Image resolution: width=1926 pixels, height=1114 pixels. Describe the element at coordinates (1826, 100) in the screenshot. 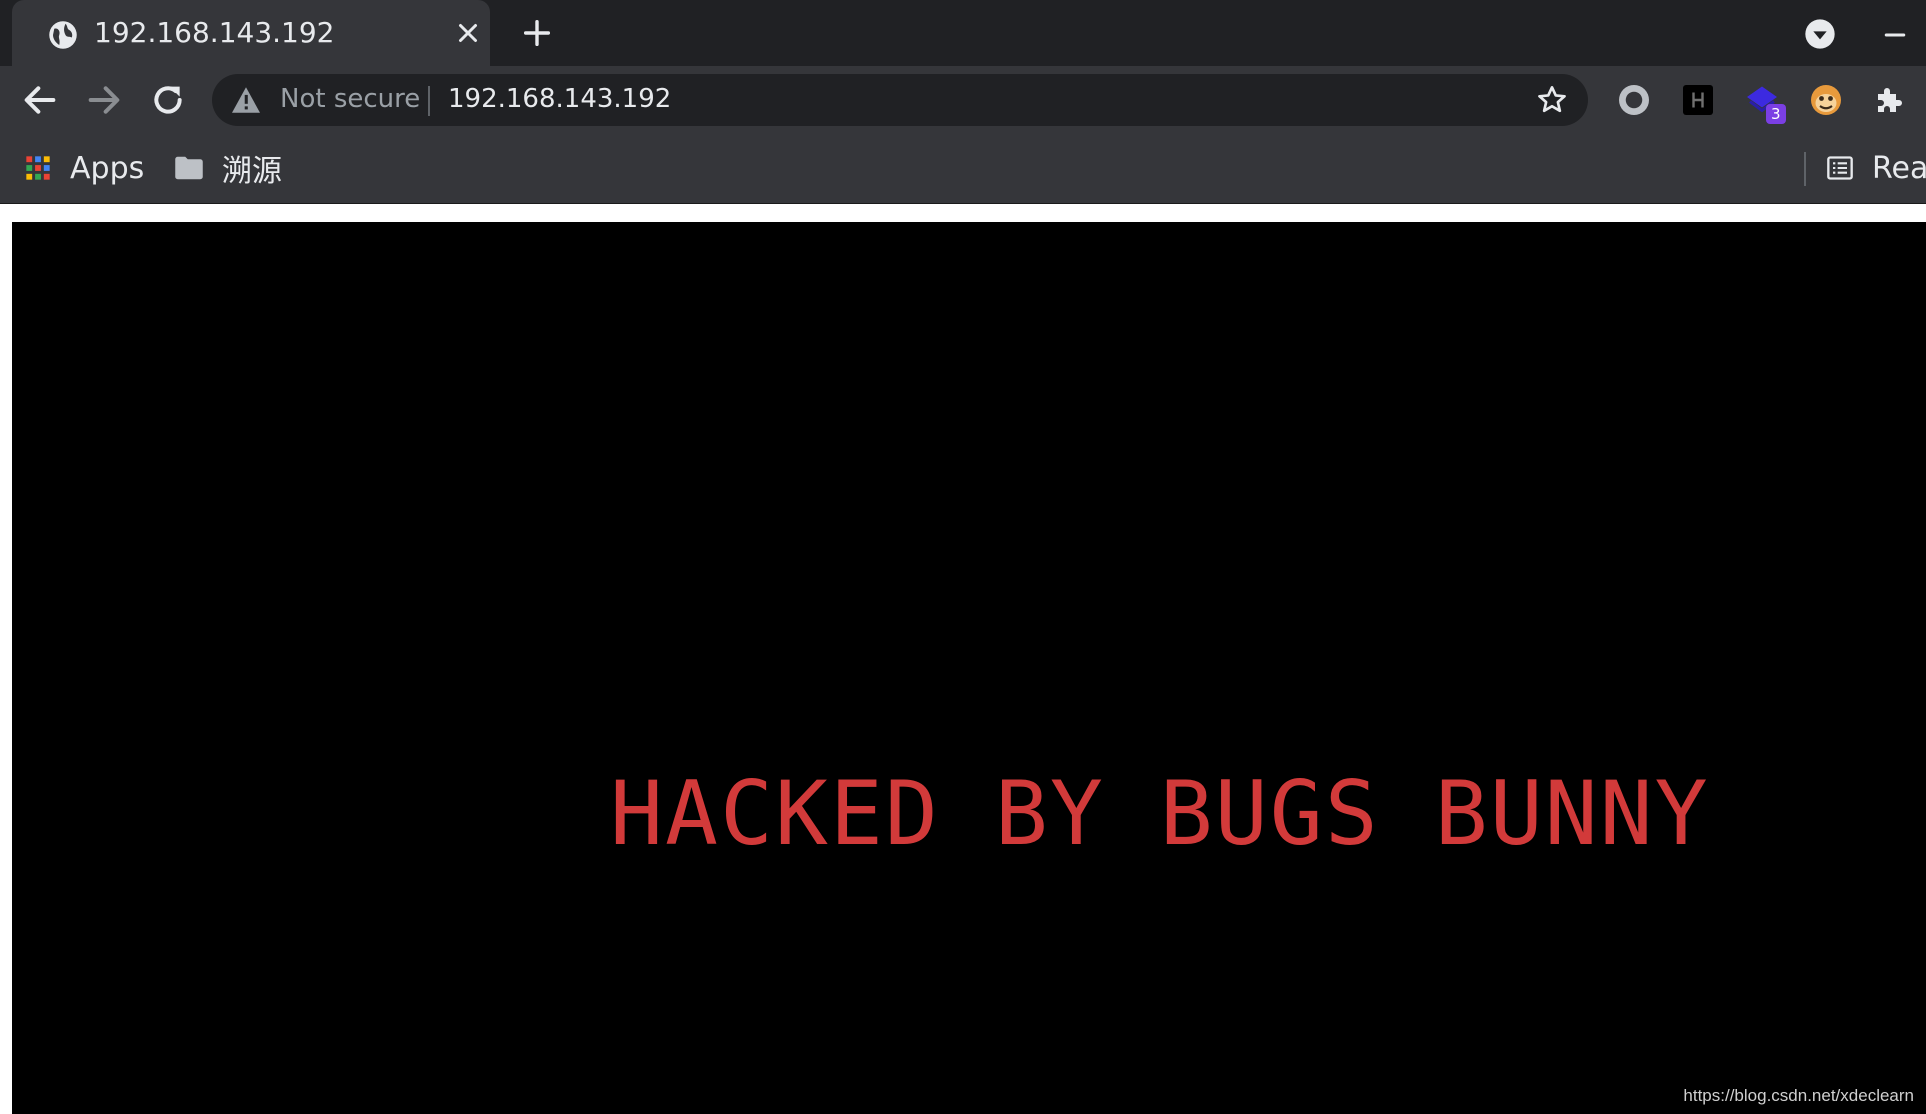

I see `monkey-extension-icon` at that location.